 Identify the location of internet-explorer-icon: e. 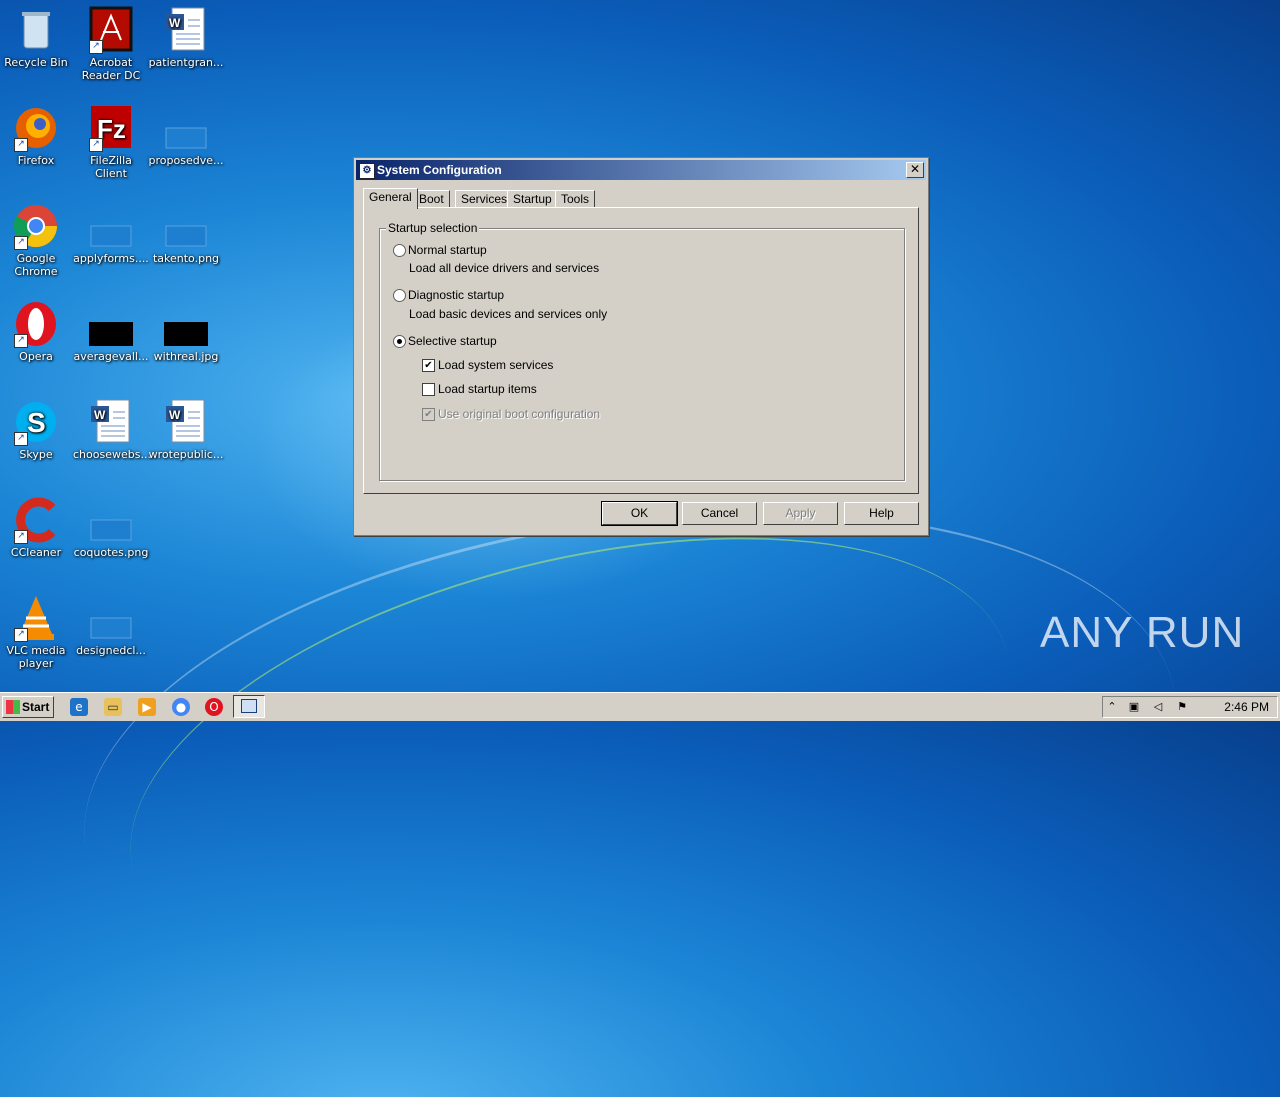
(79, 707).